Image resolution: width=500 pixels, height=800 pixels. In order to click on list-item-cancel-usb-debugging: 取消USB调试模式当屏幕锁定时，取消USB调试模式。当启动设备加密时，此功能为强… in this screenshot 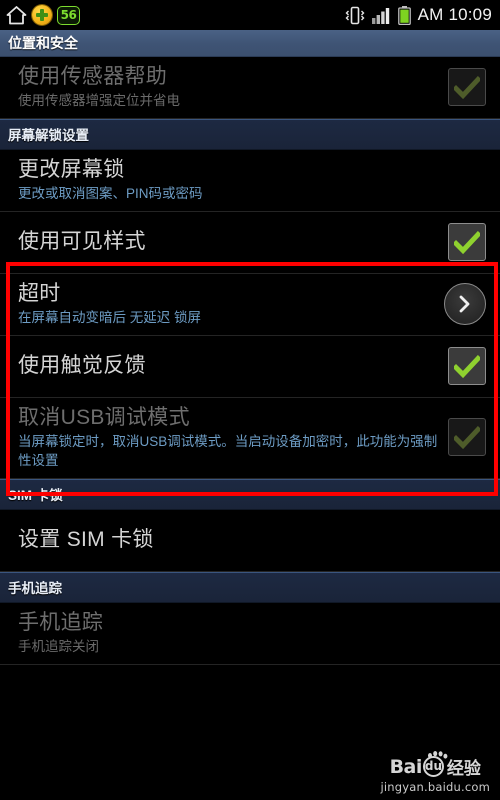, I will do `click(250, 438)`.